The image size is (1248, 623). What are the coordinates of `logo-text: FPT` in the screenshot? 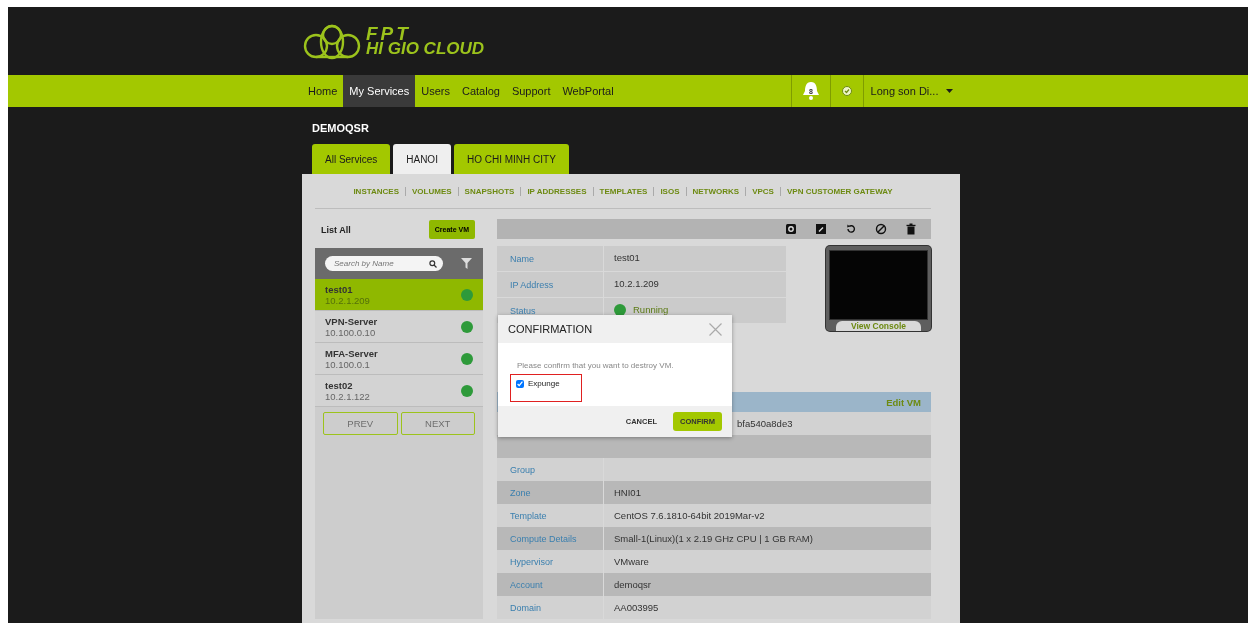 It's located at (388, 33).